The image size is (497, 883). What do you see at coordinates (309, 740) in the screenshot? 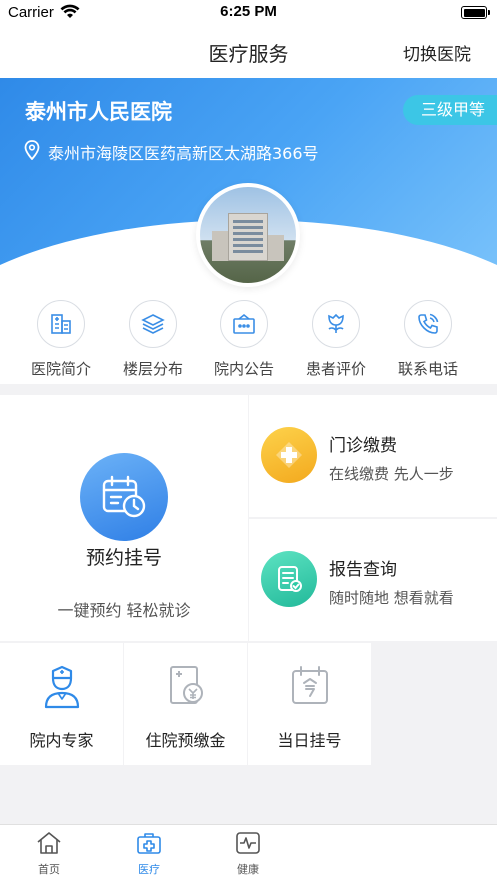
I see `today-register-label: 当日挂号` at bounding box center [309, 740].